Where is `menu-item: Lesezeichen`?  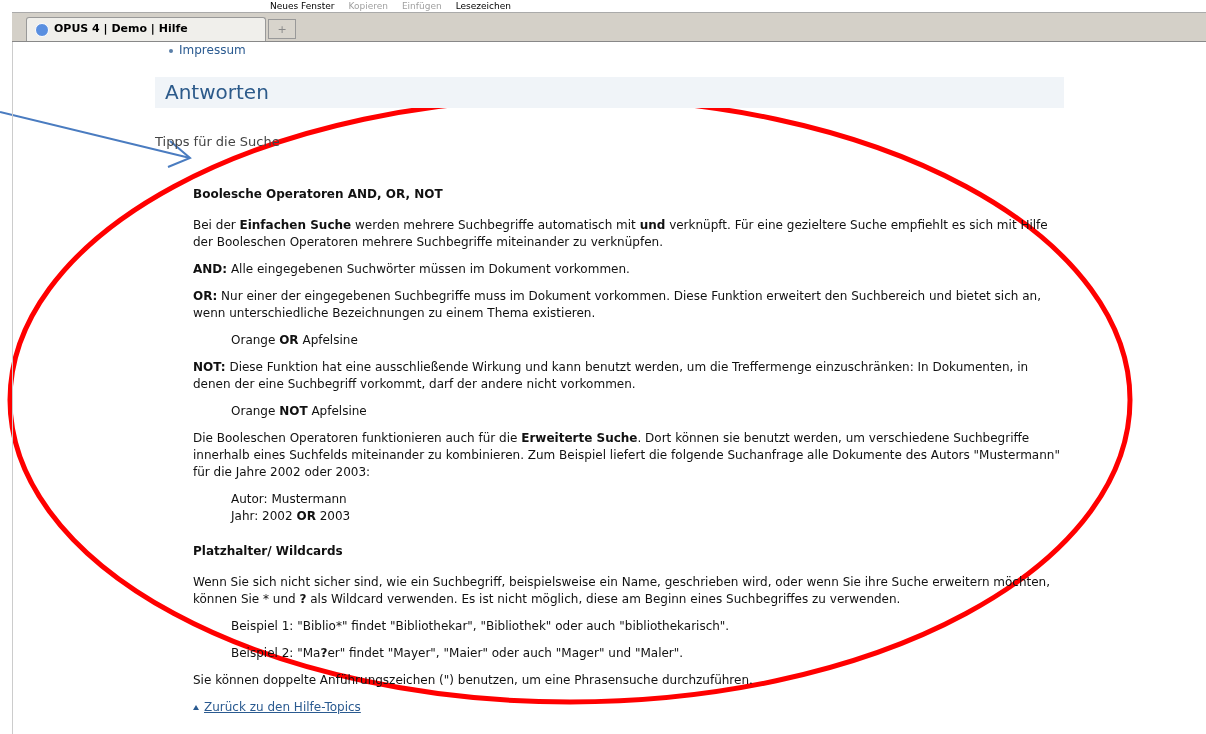
menu-item: Lesezeichen is located at coordinates (483, 6).